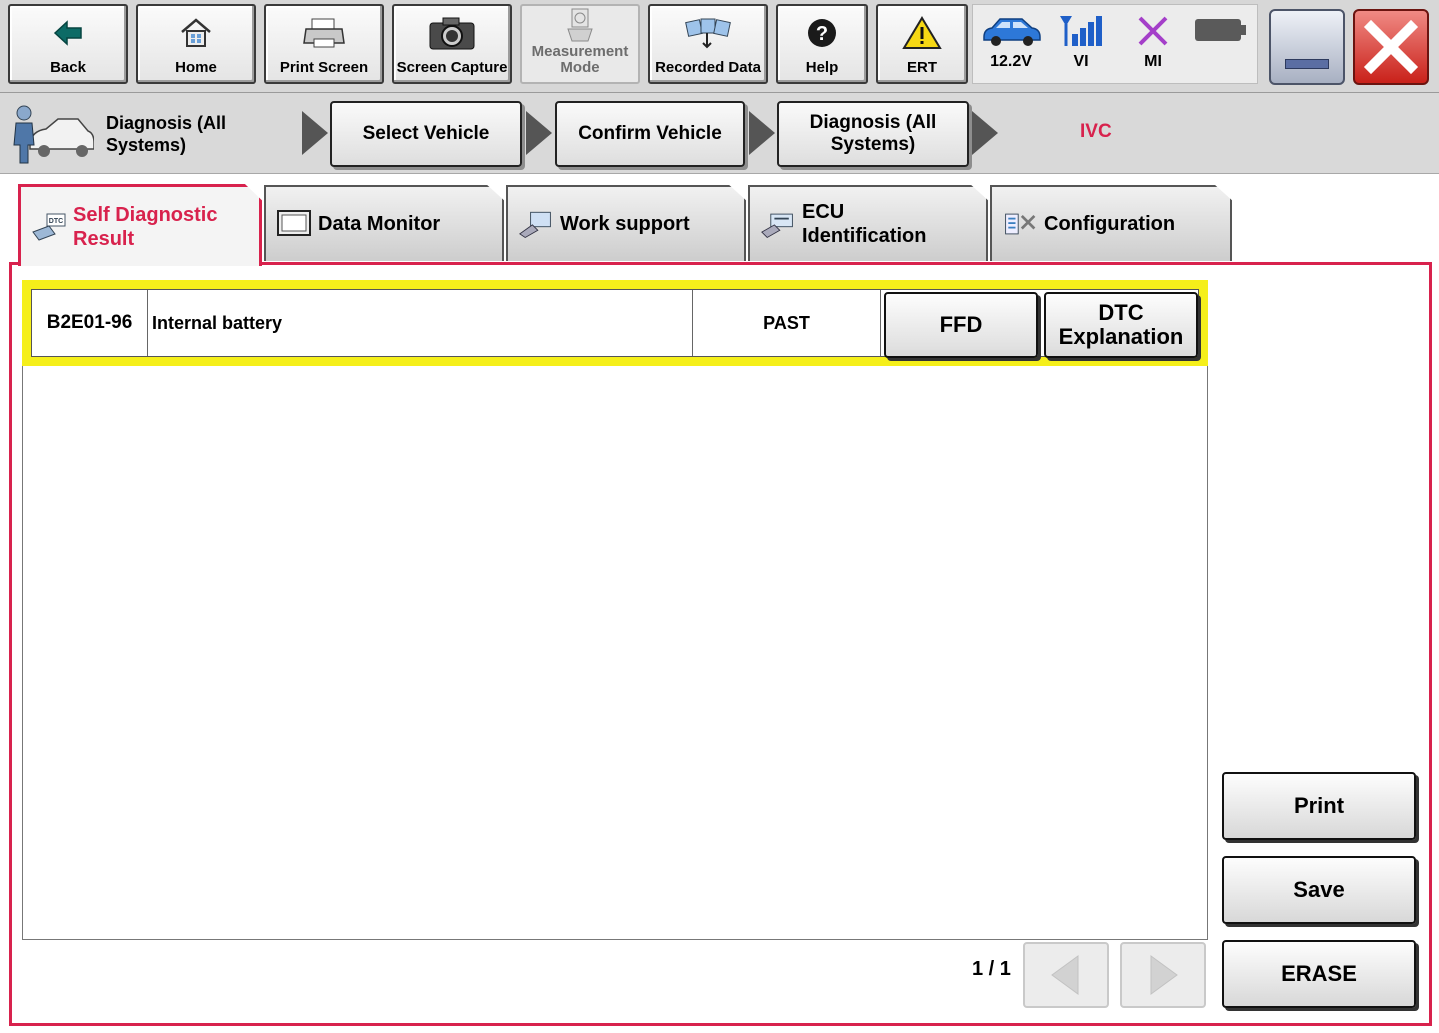 This screenshot has height=1033, width=1439. I want to click on close-button, so click(1391, 47).